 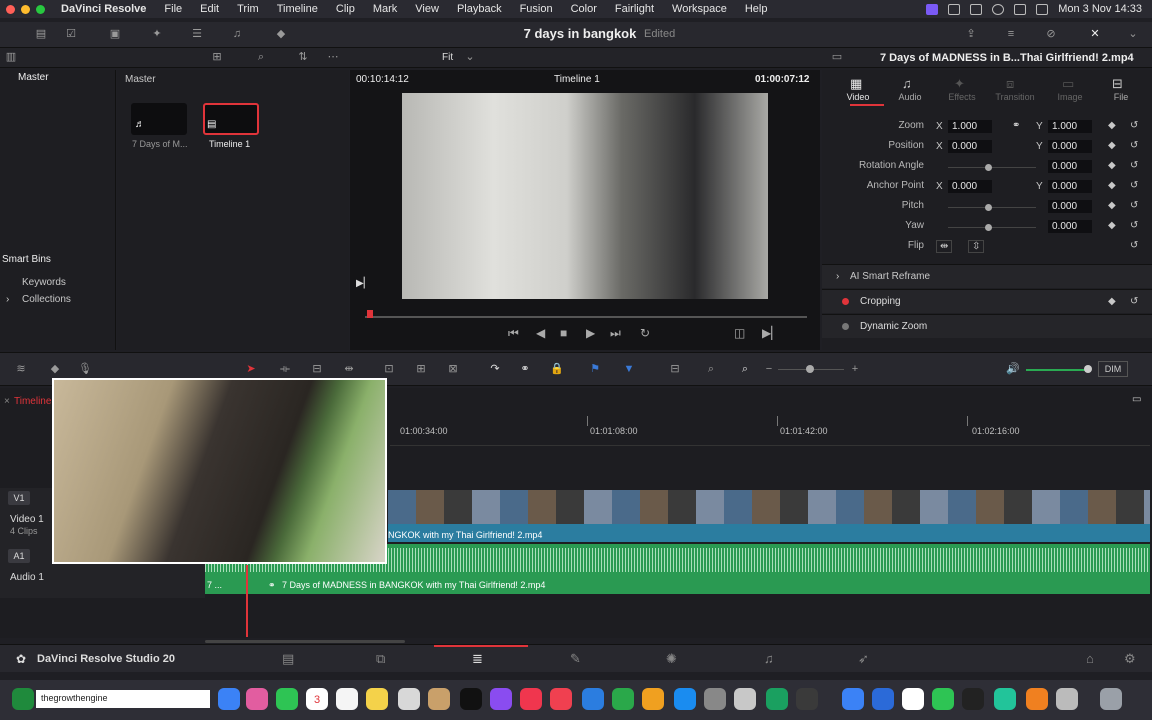 I want to click on timeline-view-icon: ▭, so click(x=1136, y=399).